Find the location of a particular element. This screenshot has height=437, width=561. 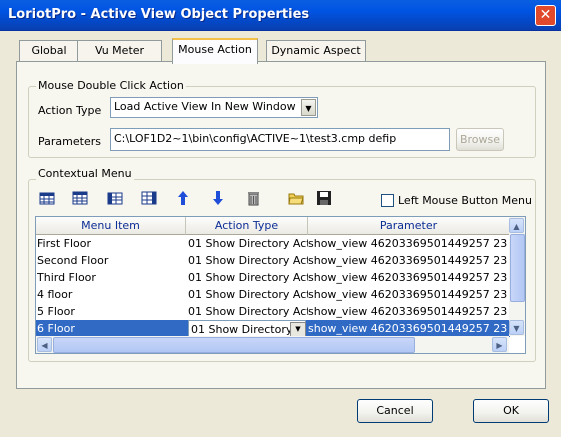

tab-dynamic-aspect: Dynamic Aspect is located at coordinates (316, 51).